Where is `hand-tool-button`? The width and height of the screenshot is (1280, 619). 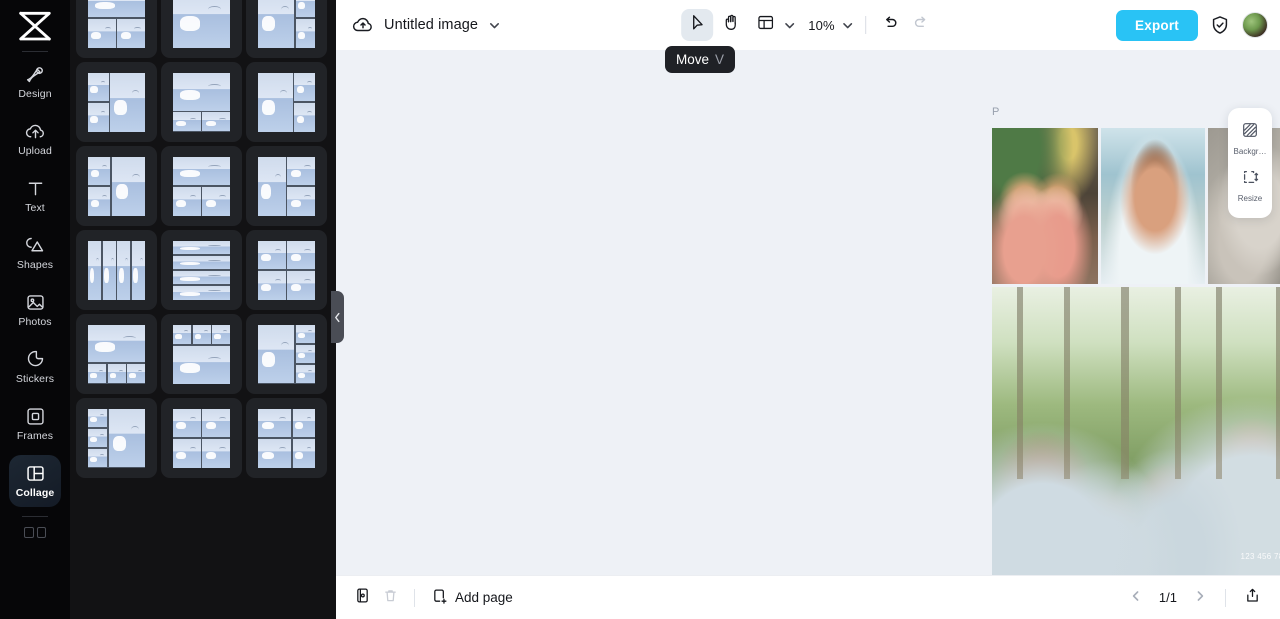 hand-tool-button is located at coordinates (731, 25).